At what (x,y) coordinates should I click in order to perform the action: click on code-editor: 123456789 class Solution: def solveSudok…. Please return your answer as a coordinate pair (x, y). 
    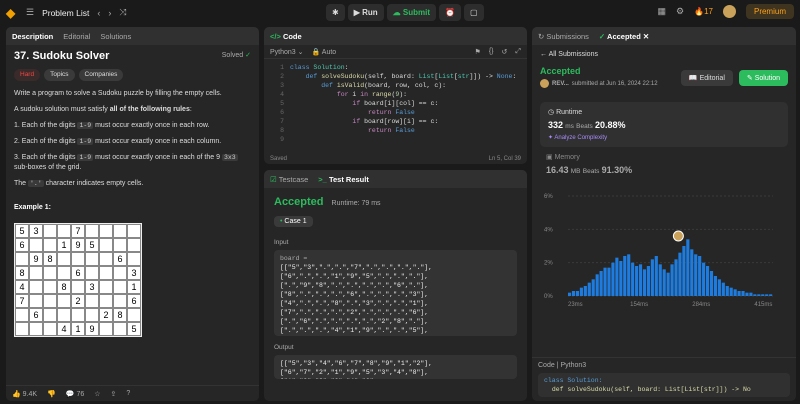
    Looking at the image, I should click on (395, 103).